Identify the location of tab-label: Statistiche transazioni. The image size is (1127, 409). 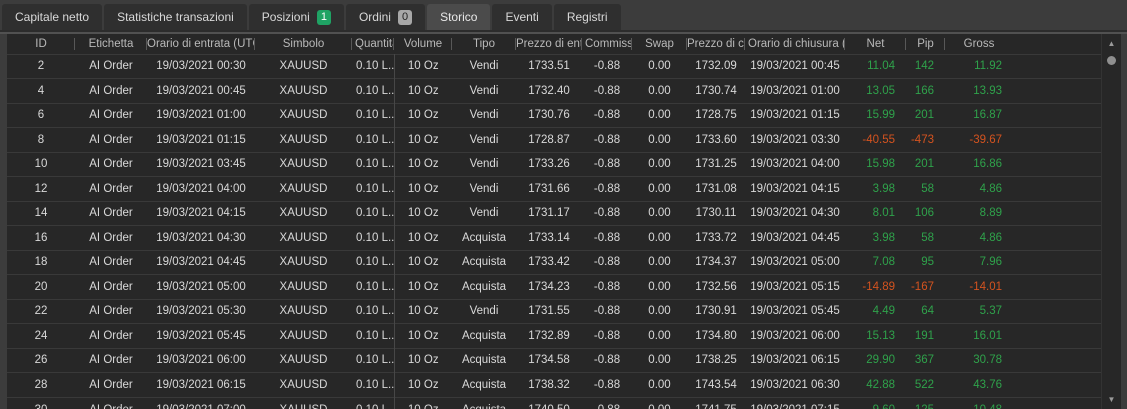
(175, 17).